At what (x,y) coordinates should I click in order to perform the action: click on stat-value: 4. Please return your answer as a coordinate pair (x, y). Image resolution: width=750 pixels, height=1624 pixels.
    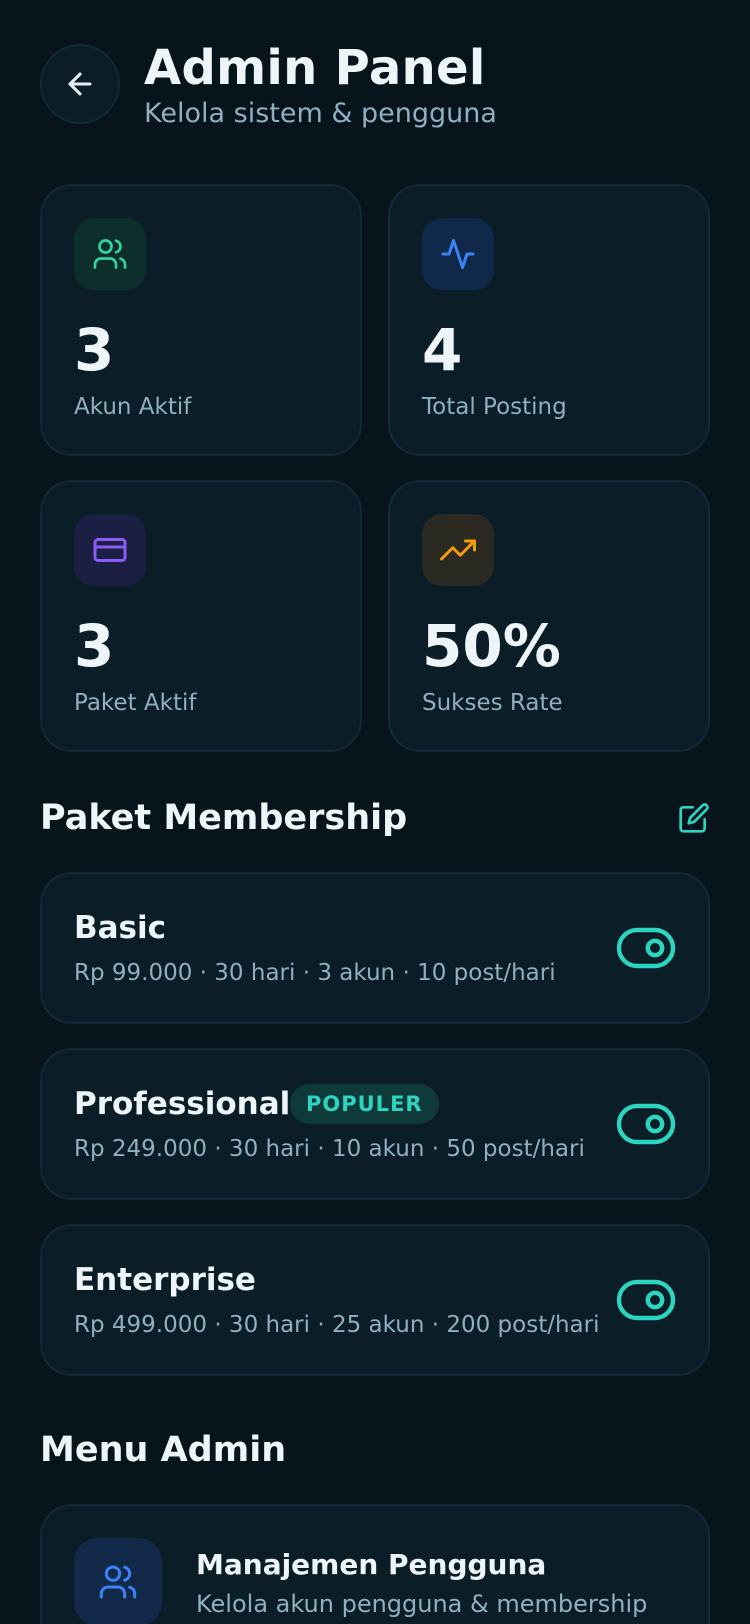
    Looking at the image, I should click on (442, 350).